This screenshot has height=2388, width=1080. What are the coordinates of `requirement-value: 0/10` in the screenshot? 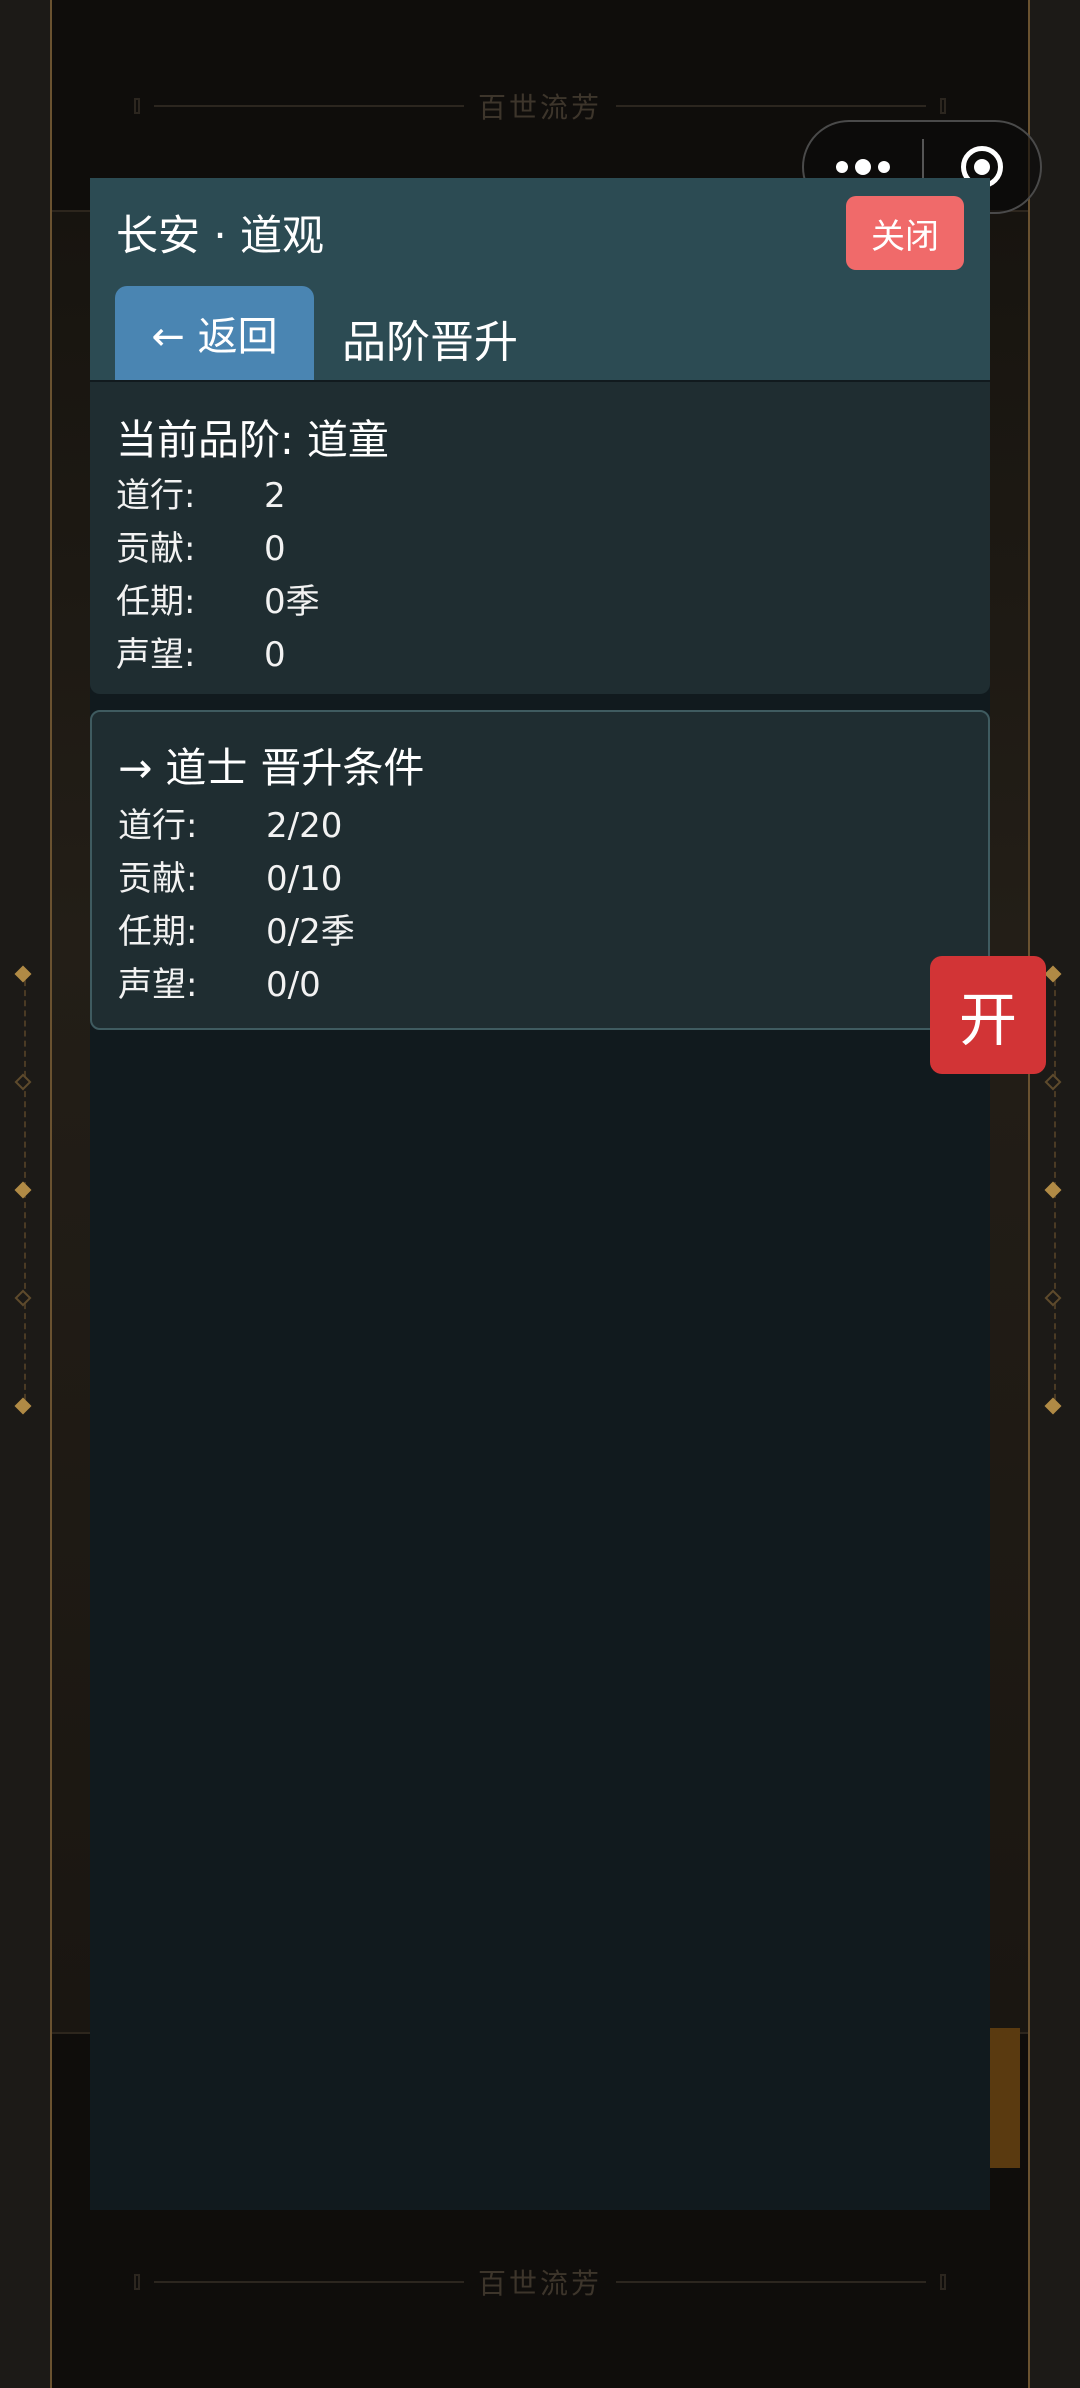 It's located at (304, 879).